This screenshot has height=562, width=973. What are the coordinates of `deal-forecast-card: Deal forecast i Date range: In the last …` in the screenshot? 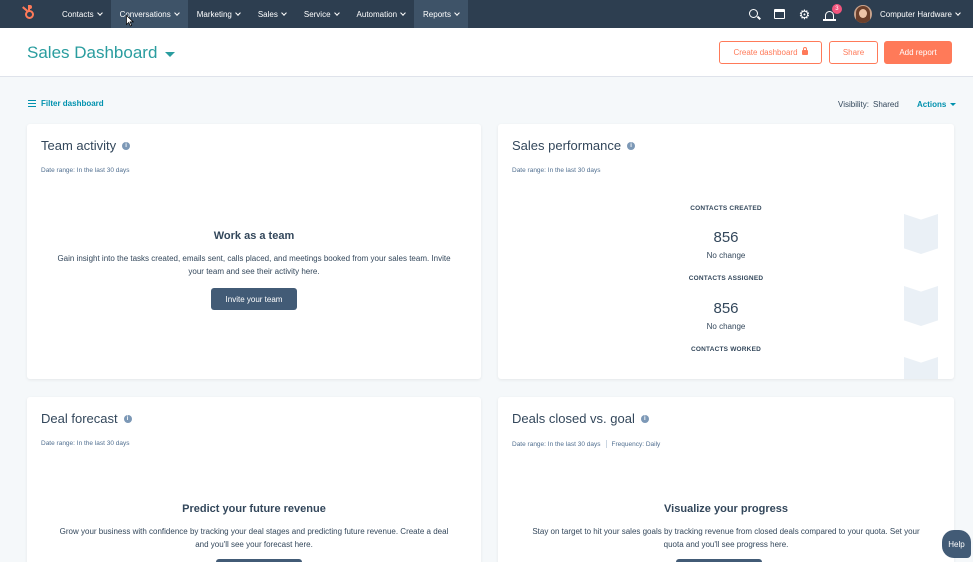 It's located at (254, 479).